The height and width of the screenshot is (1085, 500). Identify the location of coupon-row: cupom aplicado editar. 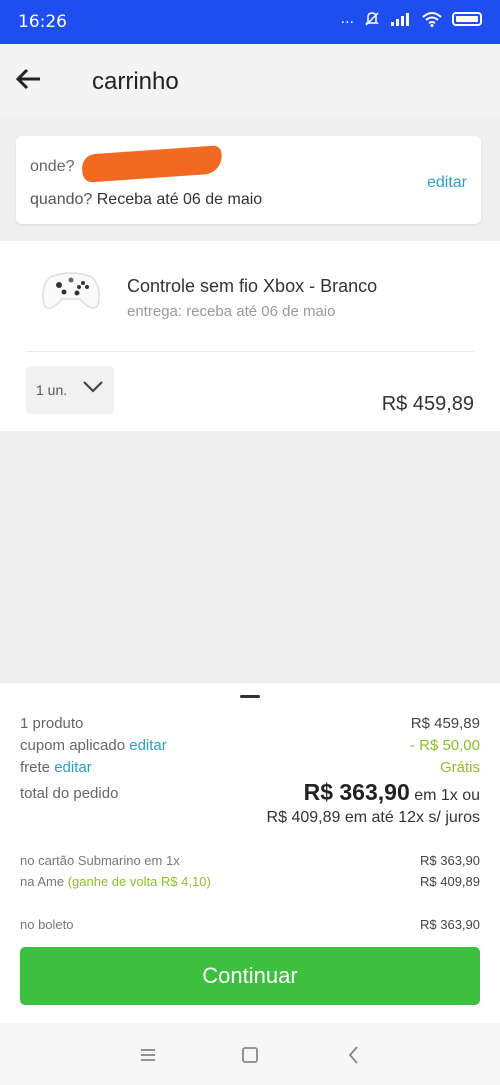
(93, 745).